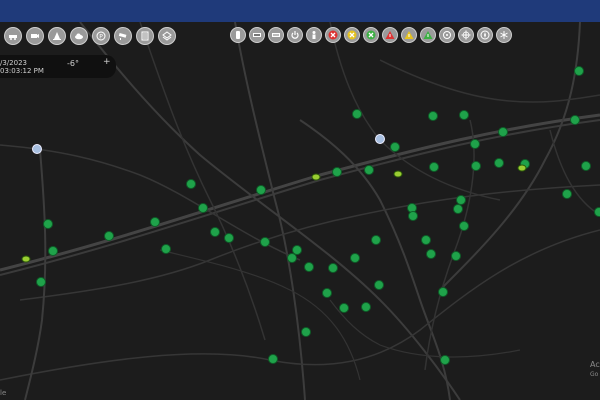 This screenshot has height=400, width=600. I want to click on dms-icon, so click(276, 35).